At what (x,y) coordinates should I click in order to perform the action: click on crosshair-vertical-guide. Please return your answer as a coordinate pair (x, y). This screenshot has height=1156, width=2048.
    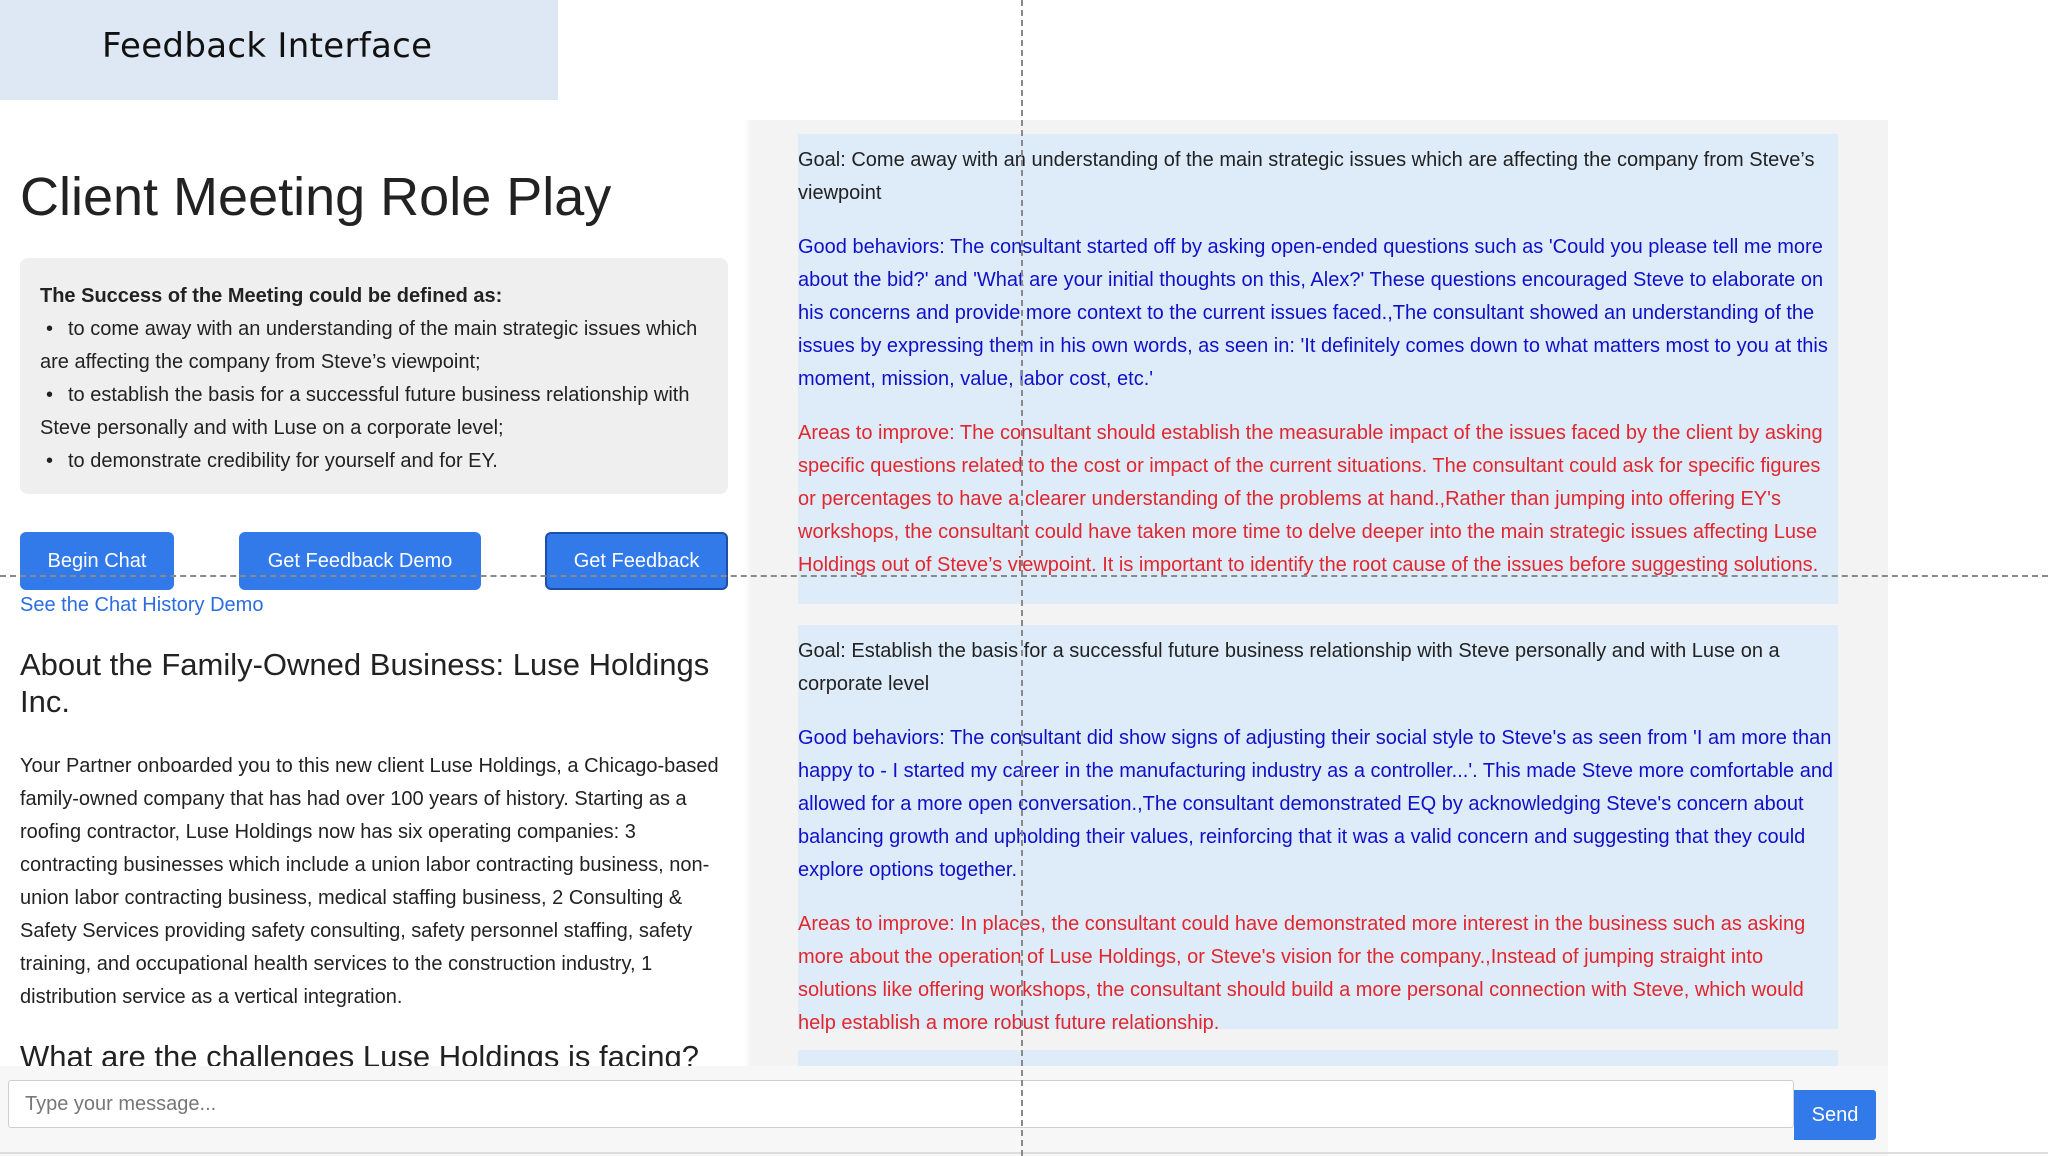
    Looking at the image, I should click on (1022, 578).